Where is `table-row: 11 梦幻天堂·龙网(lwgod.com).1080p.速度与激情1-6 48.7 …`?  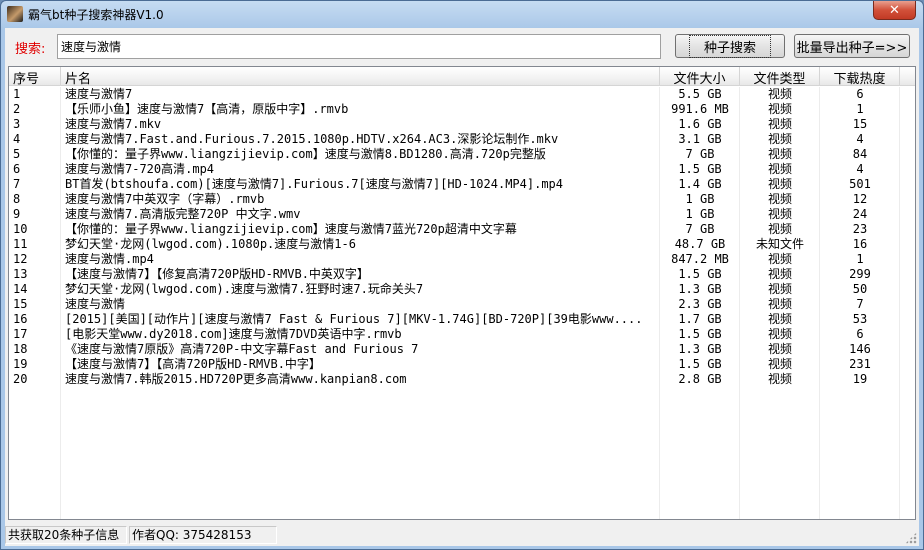 table-row: 11 梦幻天堂·龙网(lwgod.com).1080p.速度与激情1-6 48.7 … is located at coordinates (462, 244).